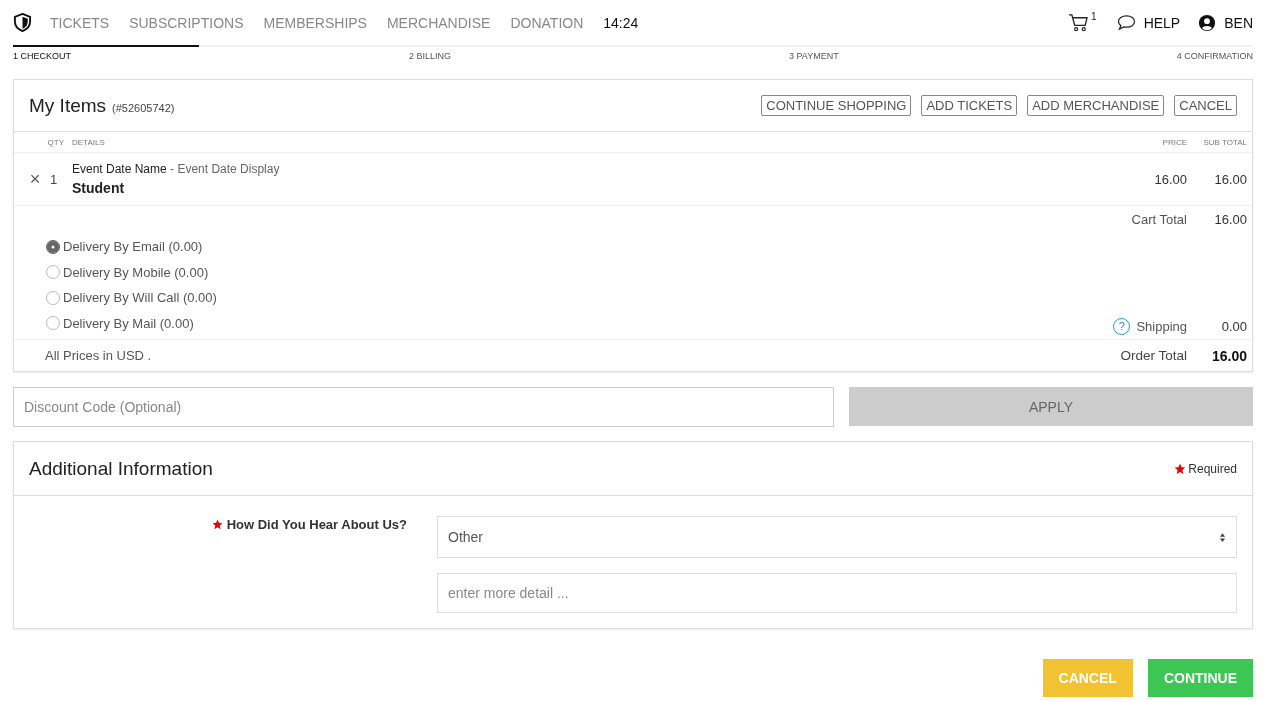 The image size is (1277, 701). Describe the element at coordinates (1229, 355) in the screenshot. I see `order-total: 16.00` at that location.